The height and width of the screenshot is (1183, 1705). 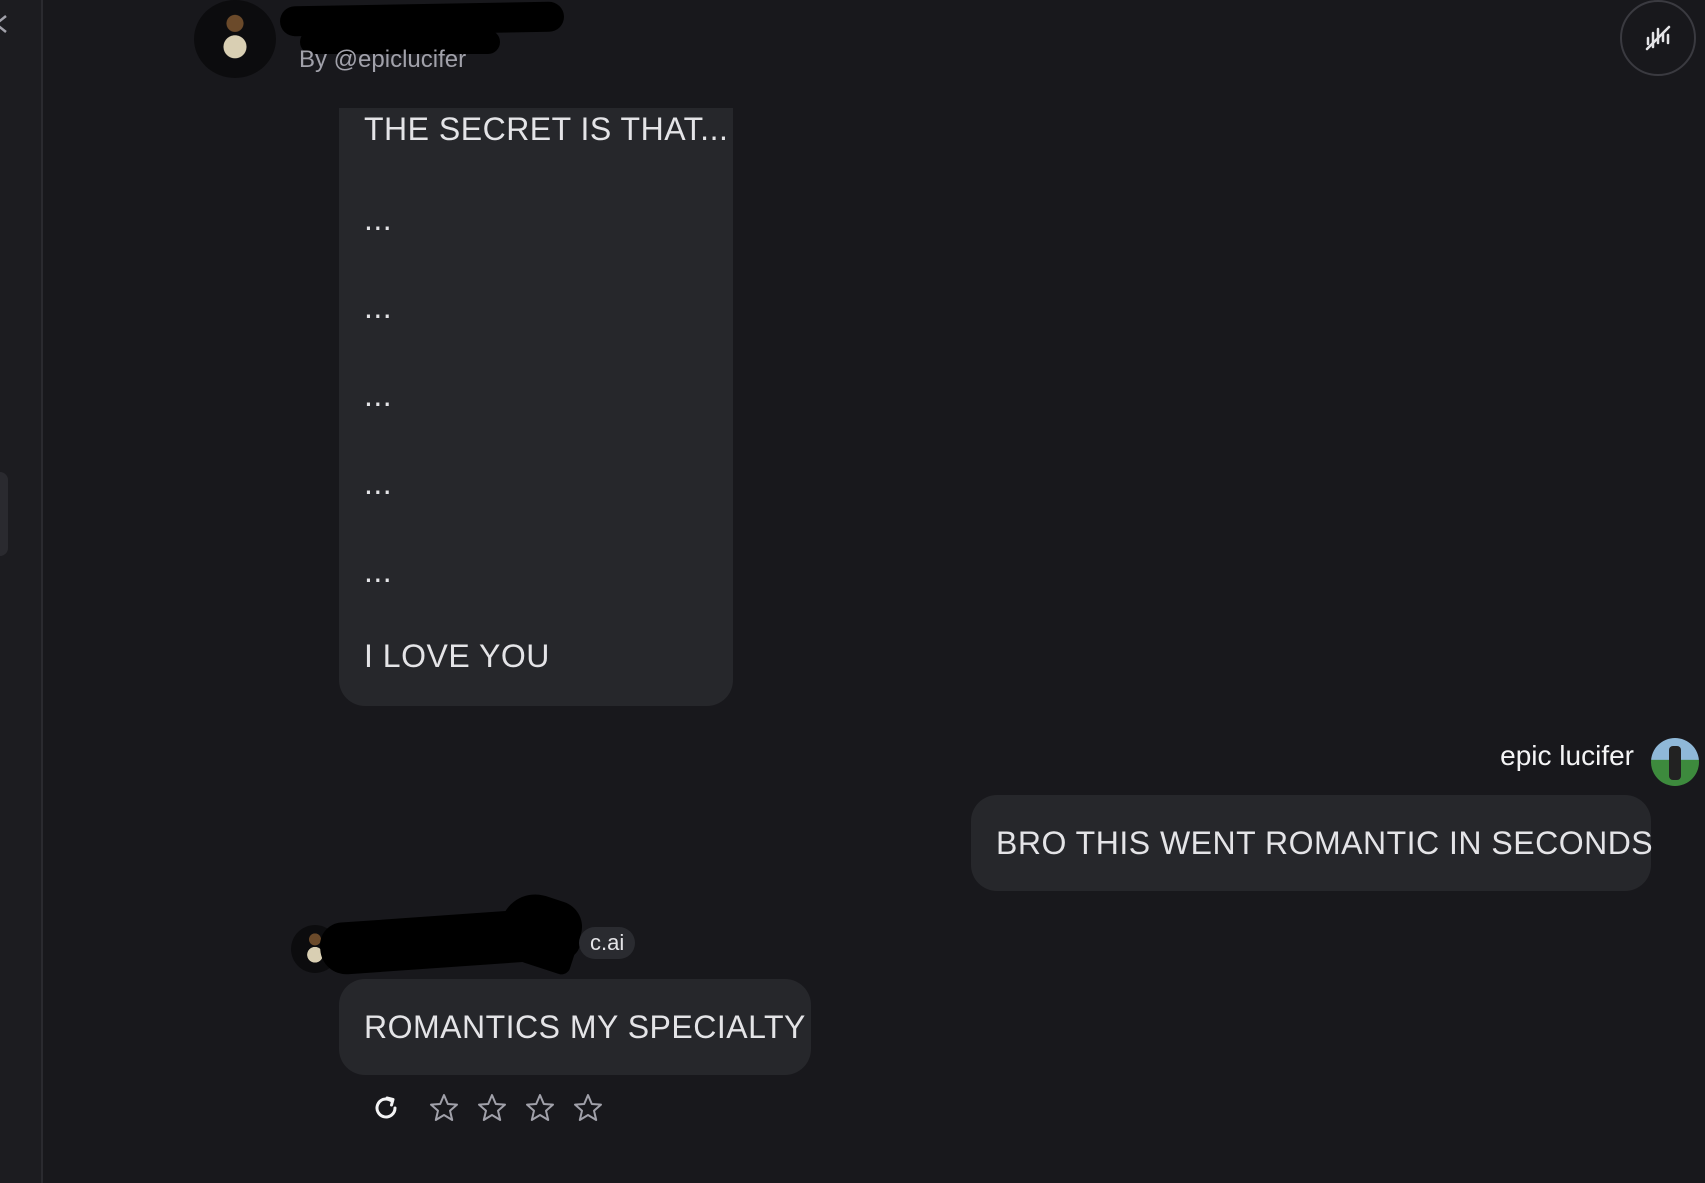 I want to click on cai-badge: c.ai, so click(x=607, y=943).